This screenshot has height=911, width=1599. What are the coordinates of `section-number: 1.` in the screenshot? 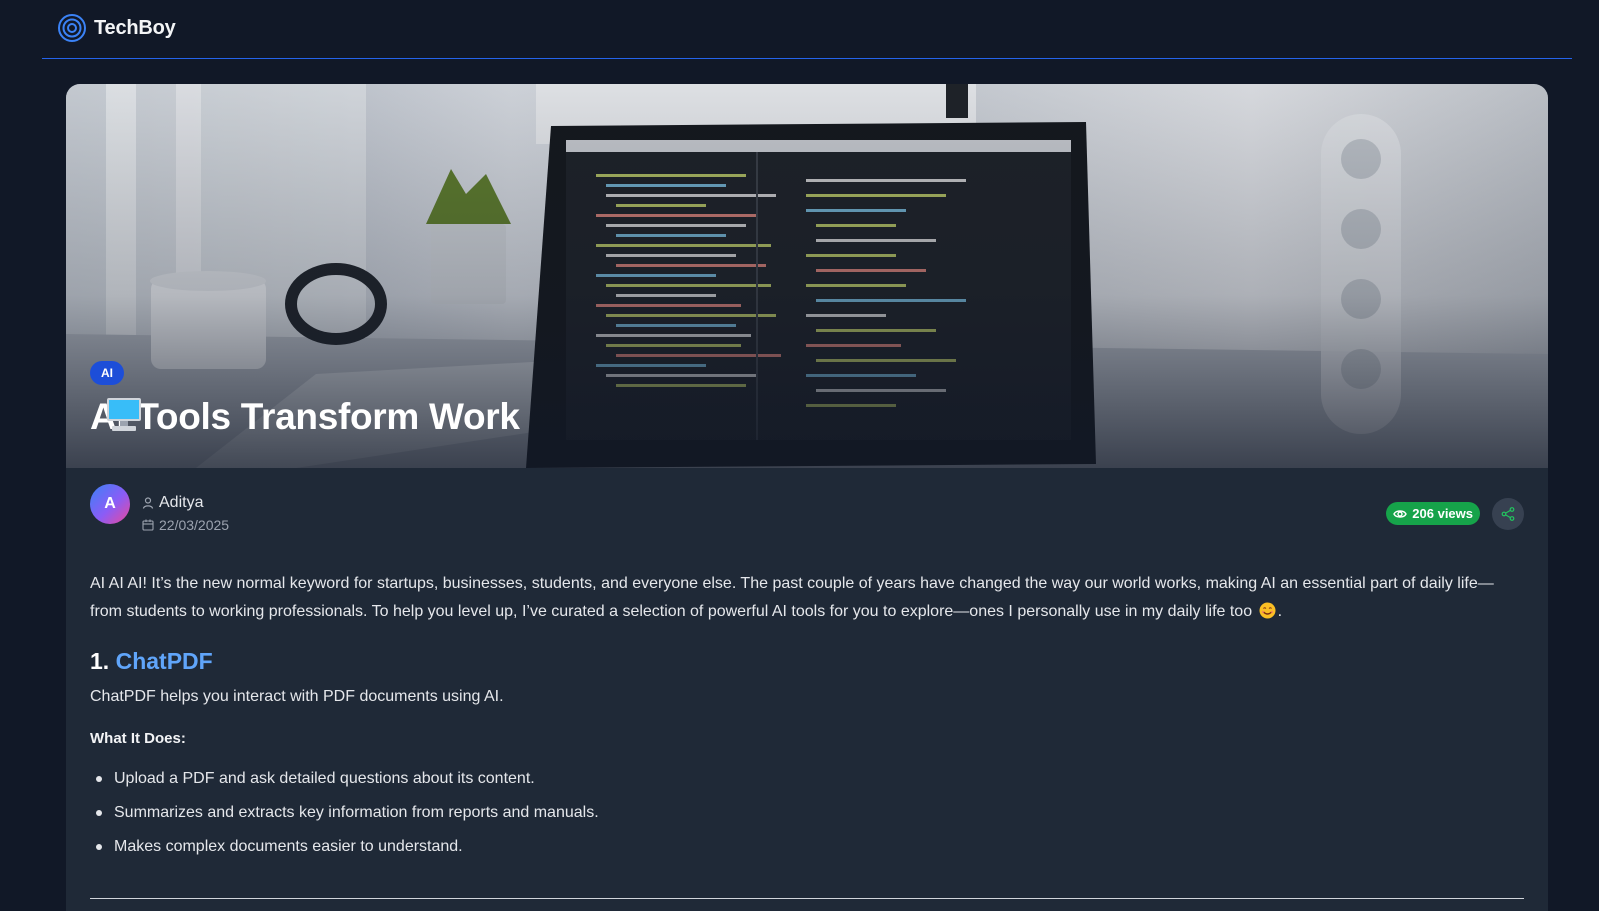 It's located at (100, 661).